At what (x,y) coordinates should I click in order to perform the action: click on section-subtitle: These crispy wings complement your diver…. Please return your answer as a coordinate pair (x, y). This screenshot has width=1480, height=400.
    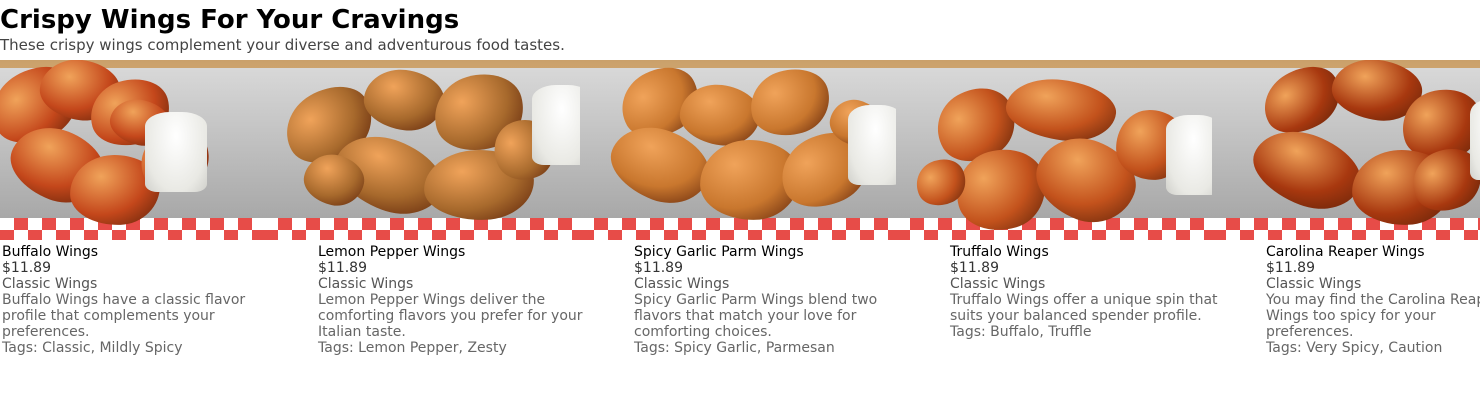
    Looking at the image, I should click on (282, 45).